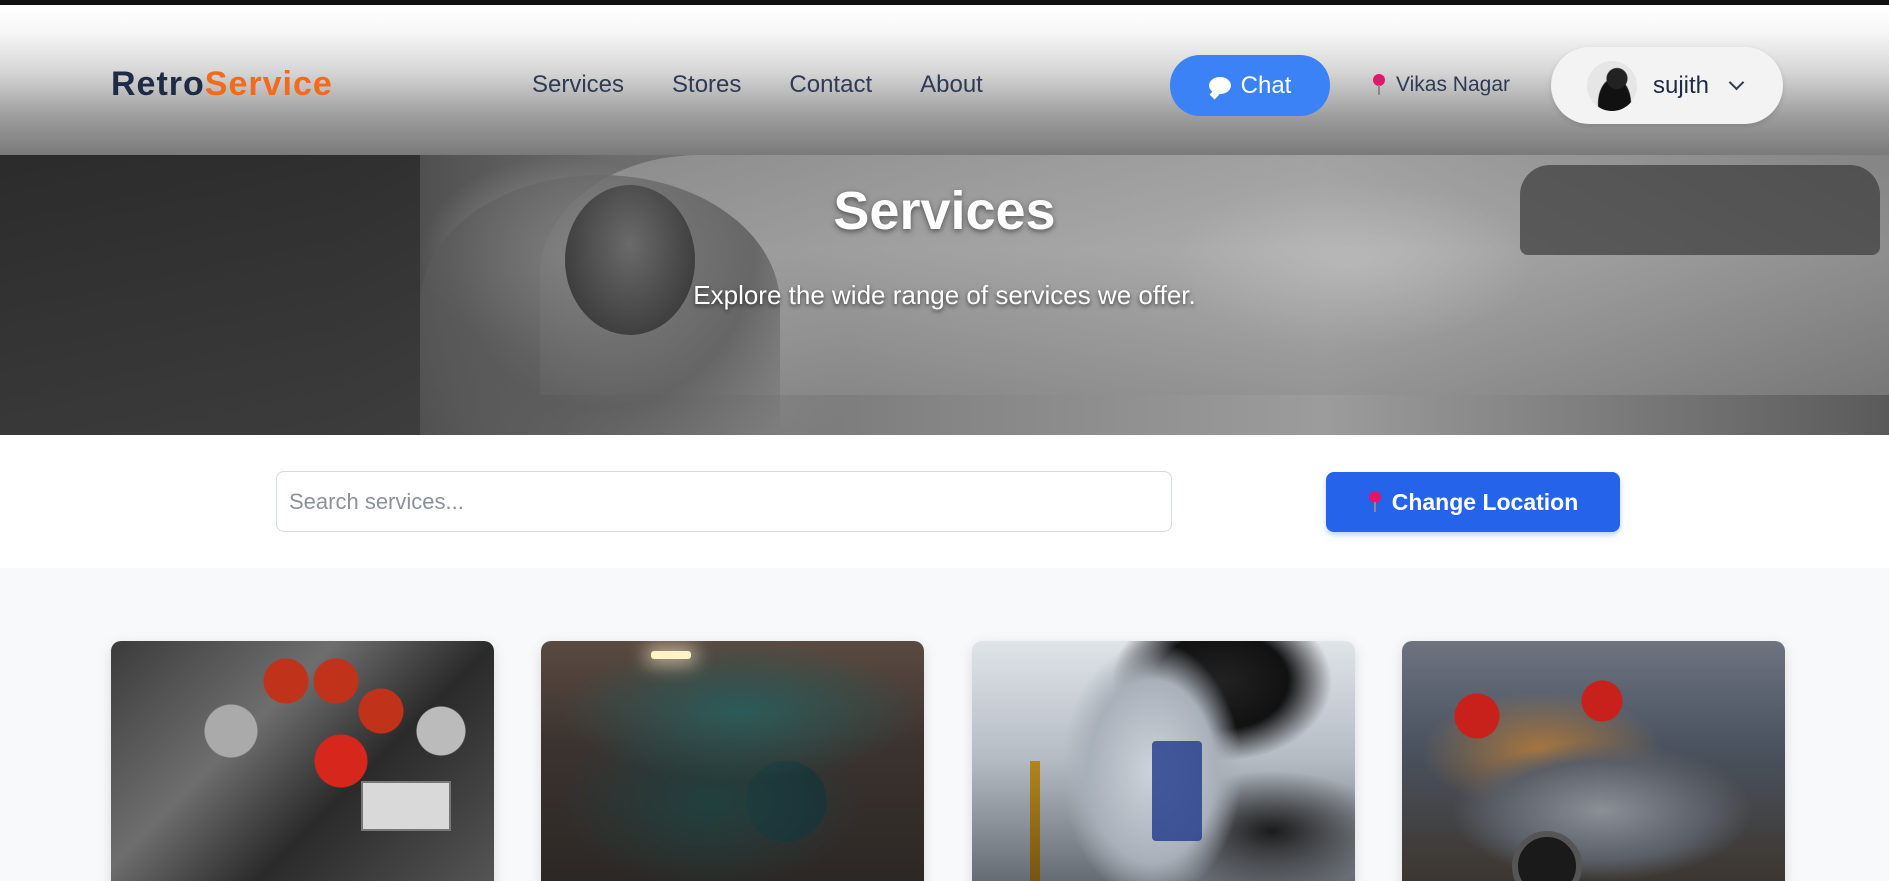 The height and width of the screenshot is (881, 1889). Describe the element at coordinates (671, 655) in the screenshot. I see `garage-lamp-image-detail` at that location.